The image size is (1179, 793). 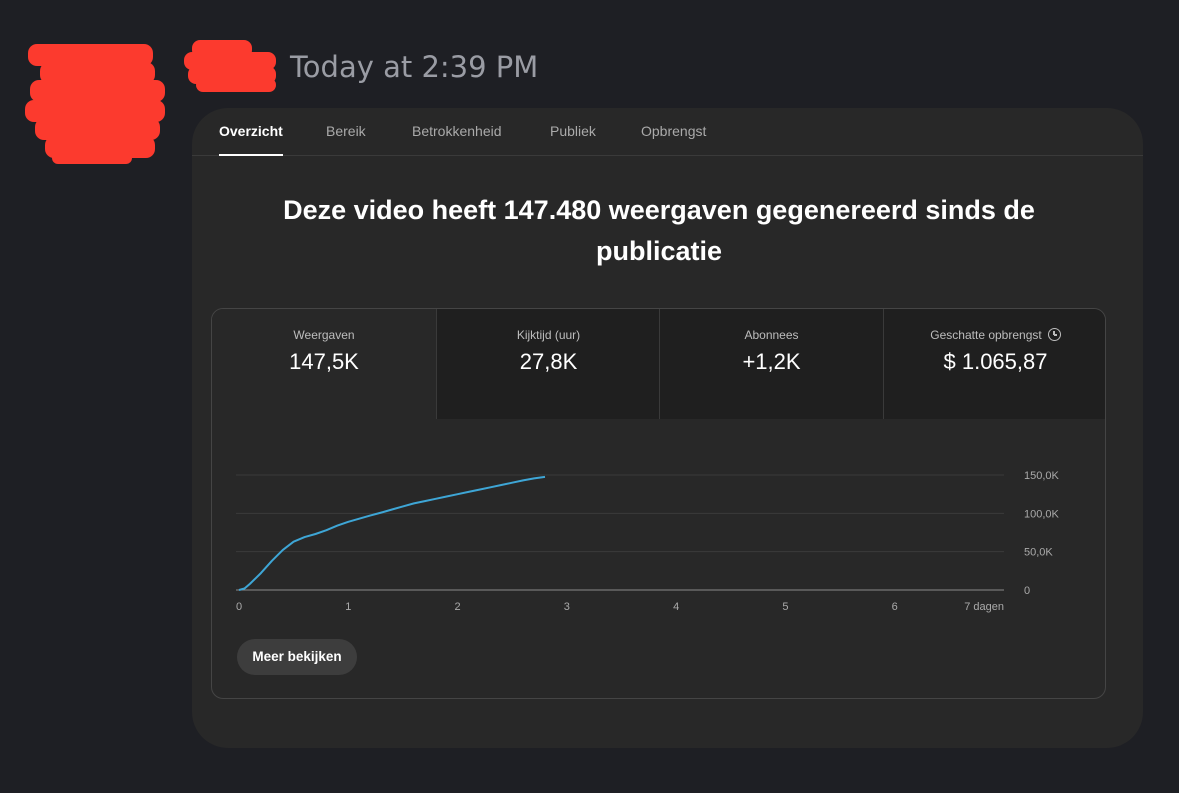 What do you see at coordinates (673, 139) in the screenshot?
I see `tab-opbrengst: Opbrengst` at bounding box center [673, 139].